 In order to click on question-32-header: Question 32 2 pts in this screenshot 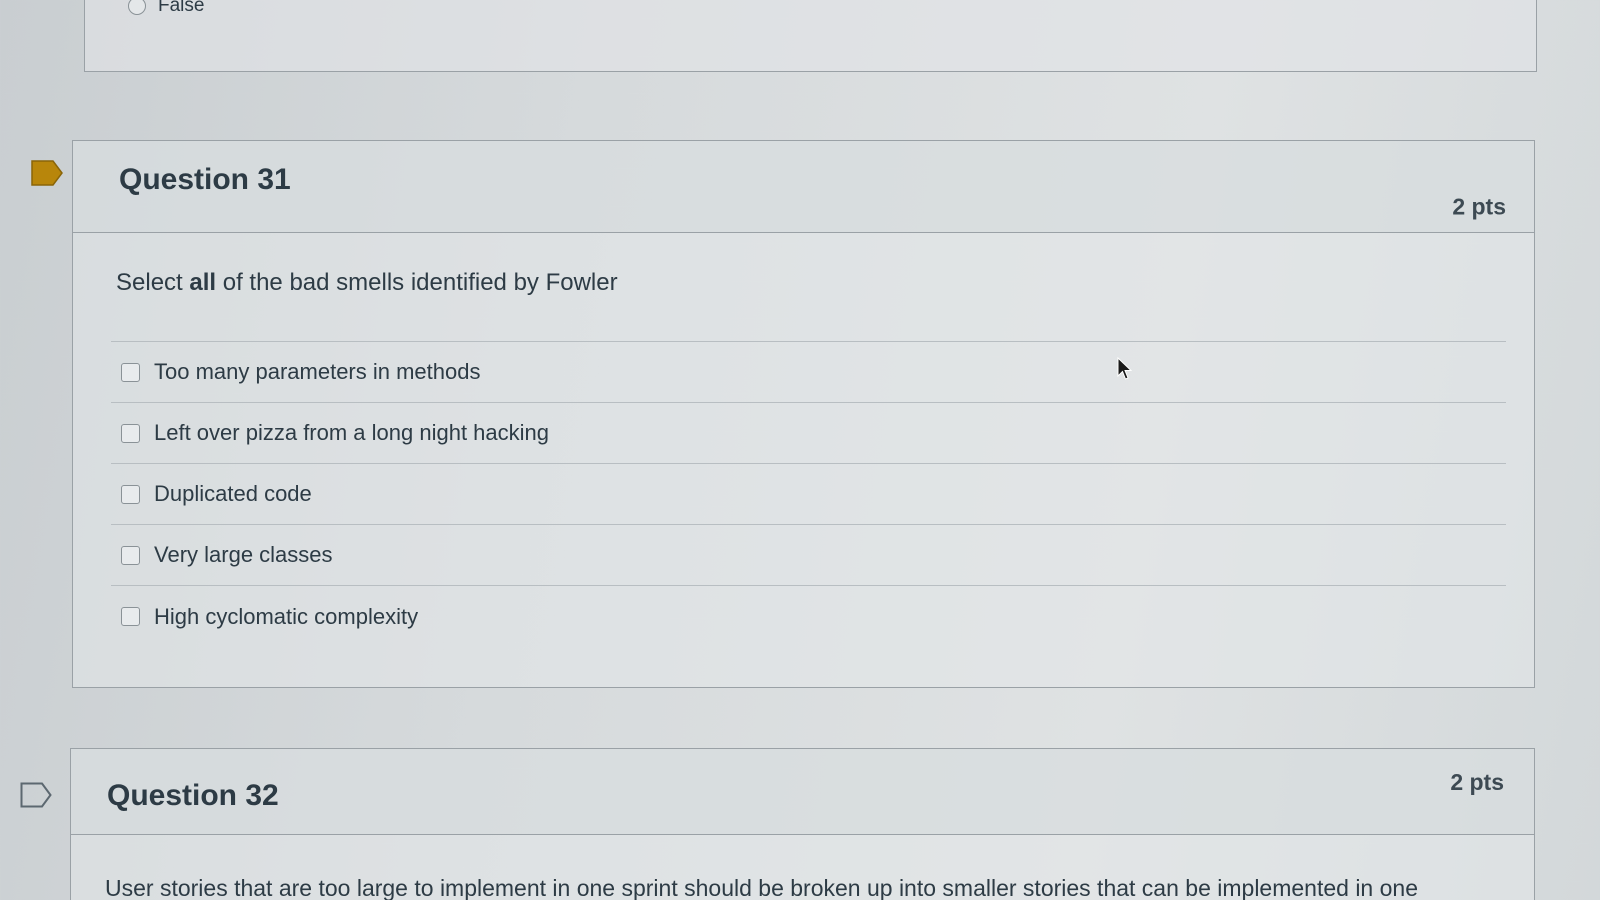, I will do `click(802, 792)`.